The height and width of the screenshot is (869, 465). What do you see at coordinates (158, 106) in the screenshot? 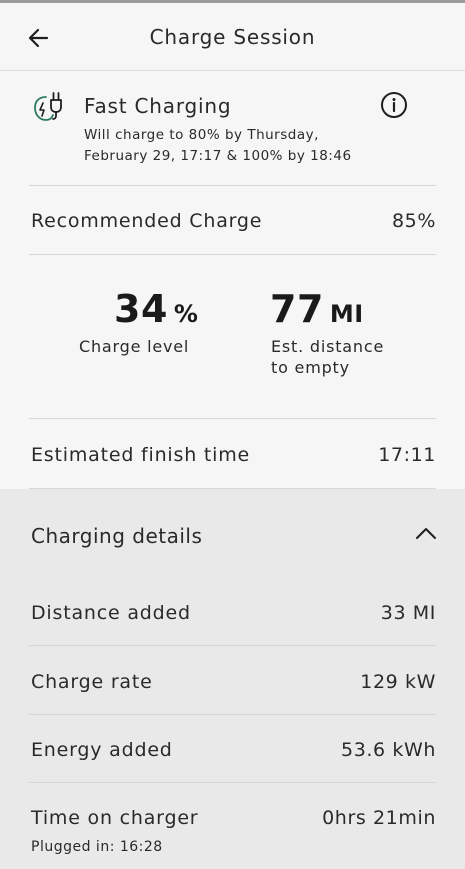
I see `charging-mode-title: Fast Charging` at bounding box center [158, 106].